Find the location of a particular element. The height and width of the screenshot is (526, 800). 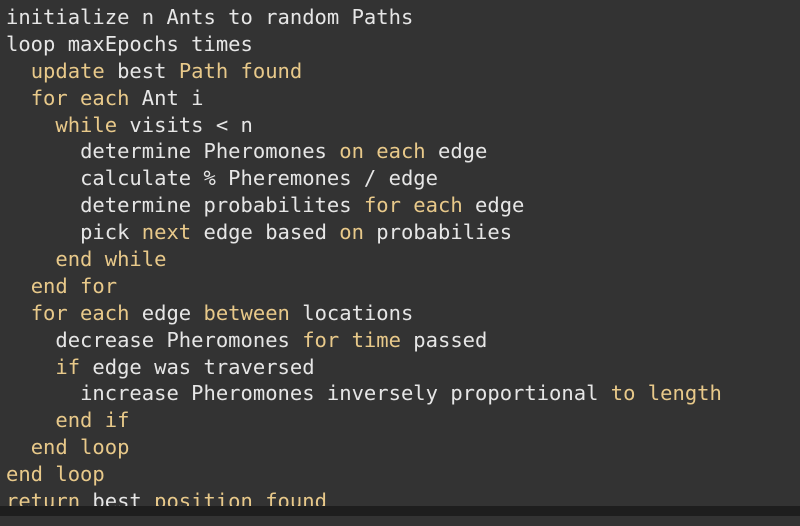

code-text: Ant i is located at coordinates (166, 97).